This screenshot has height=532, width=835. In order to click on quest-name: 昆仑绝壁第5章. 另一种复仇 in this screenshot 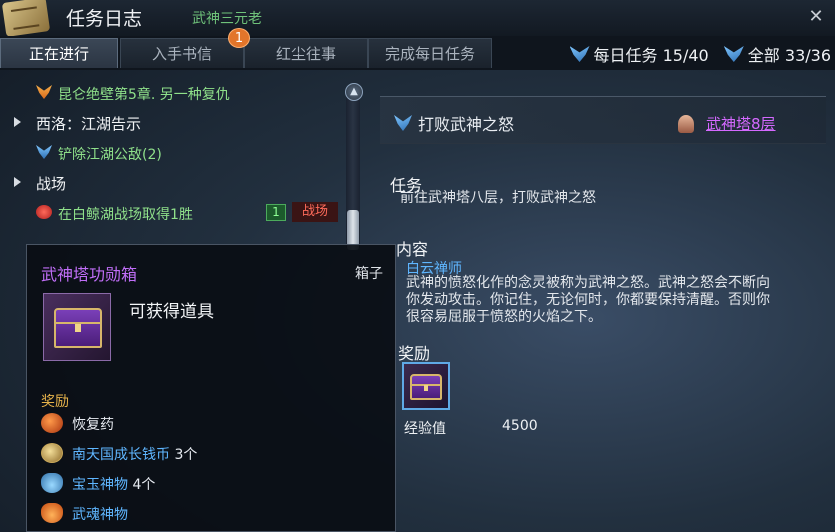, I will do `click(144, 95)`.